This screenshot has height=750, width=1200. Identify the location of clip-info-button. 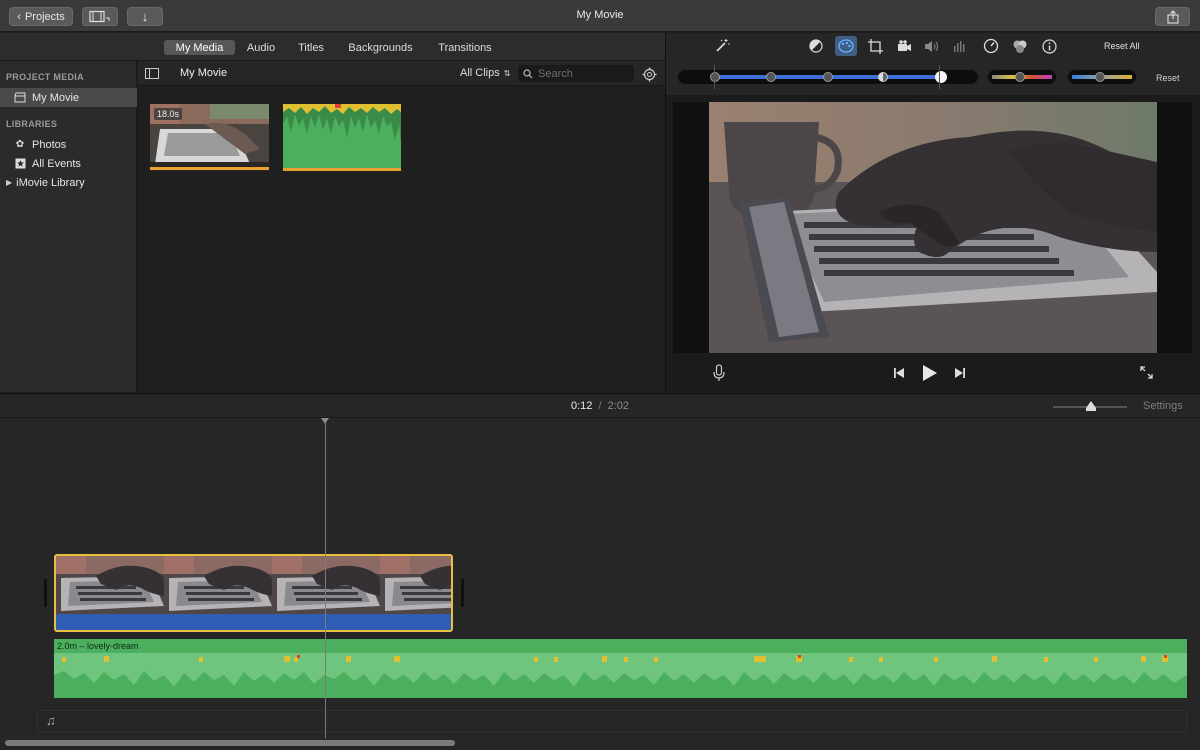
(1049, 46).